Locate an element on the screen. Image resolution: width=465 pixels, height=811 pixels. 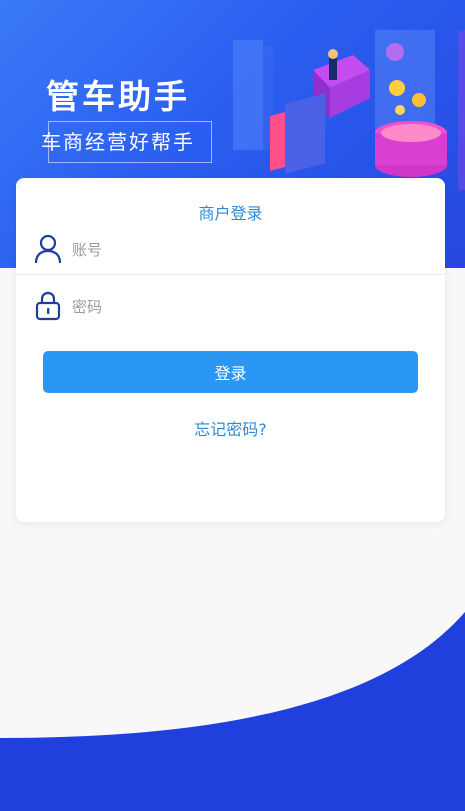
password-input is located at coordinates (242, 307).